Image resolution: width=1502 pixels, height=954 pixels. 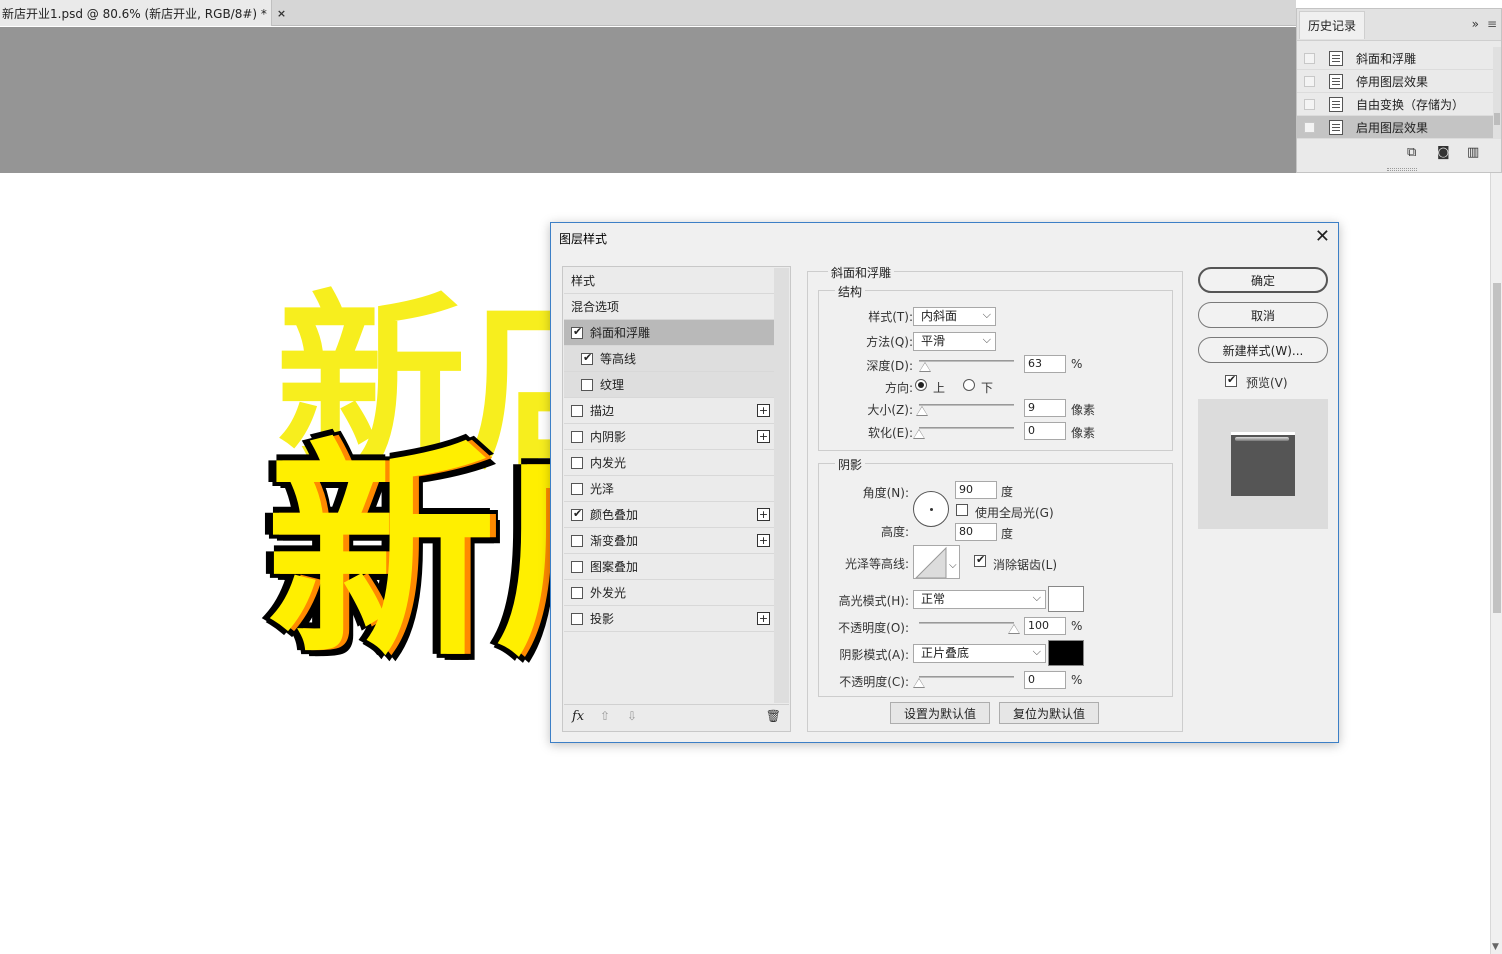 I want to click on highlight-mode-select: 正常, so click(x=979, y=599).